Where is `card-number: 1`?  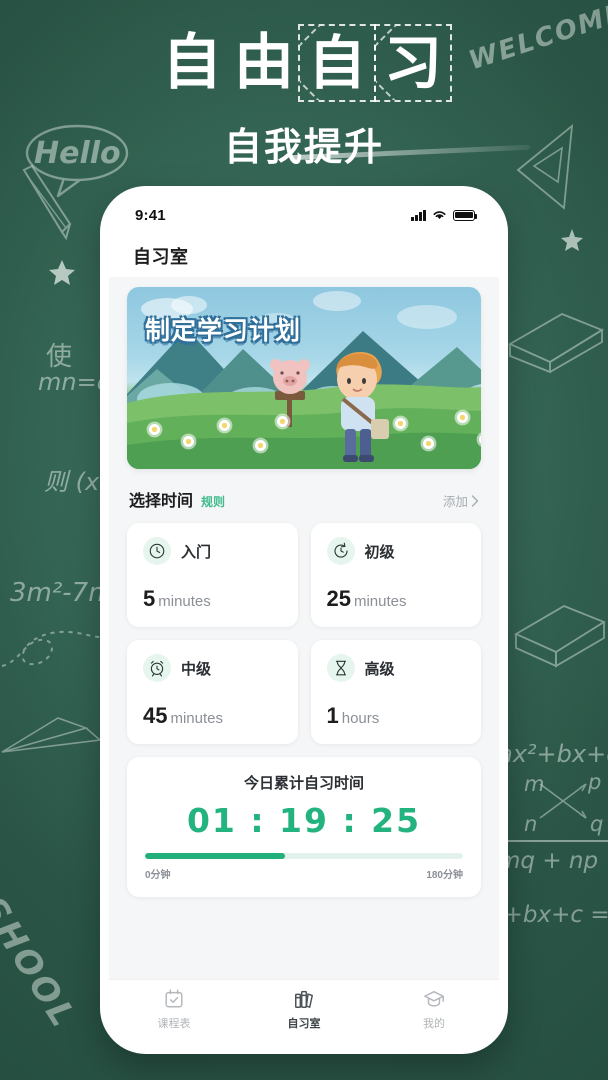
card-number: 1 is located at coordinates (332, 715).